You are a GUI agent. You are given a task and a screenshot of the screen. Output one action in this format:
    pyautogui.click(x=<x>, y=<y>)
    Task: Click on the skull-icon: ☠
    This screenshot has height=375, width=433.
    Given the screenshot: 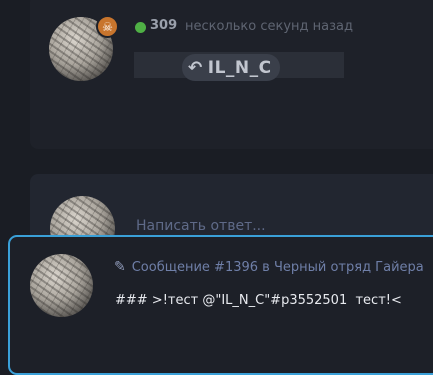 What is the action you would take?
    pyautogui.click(x=107, y=26)
    